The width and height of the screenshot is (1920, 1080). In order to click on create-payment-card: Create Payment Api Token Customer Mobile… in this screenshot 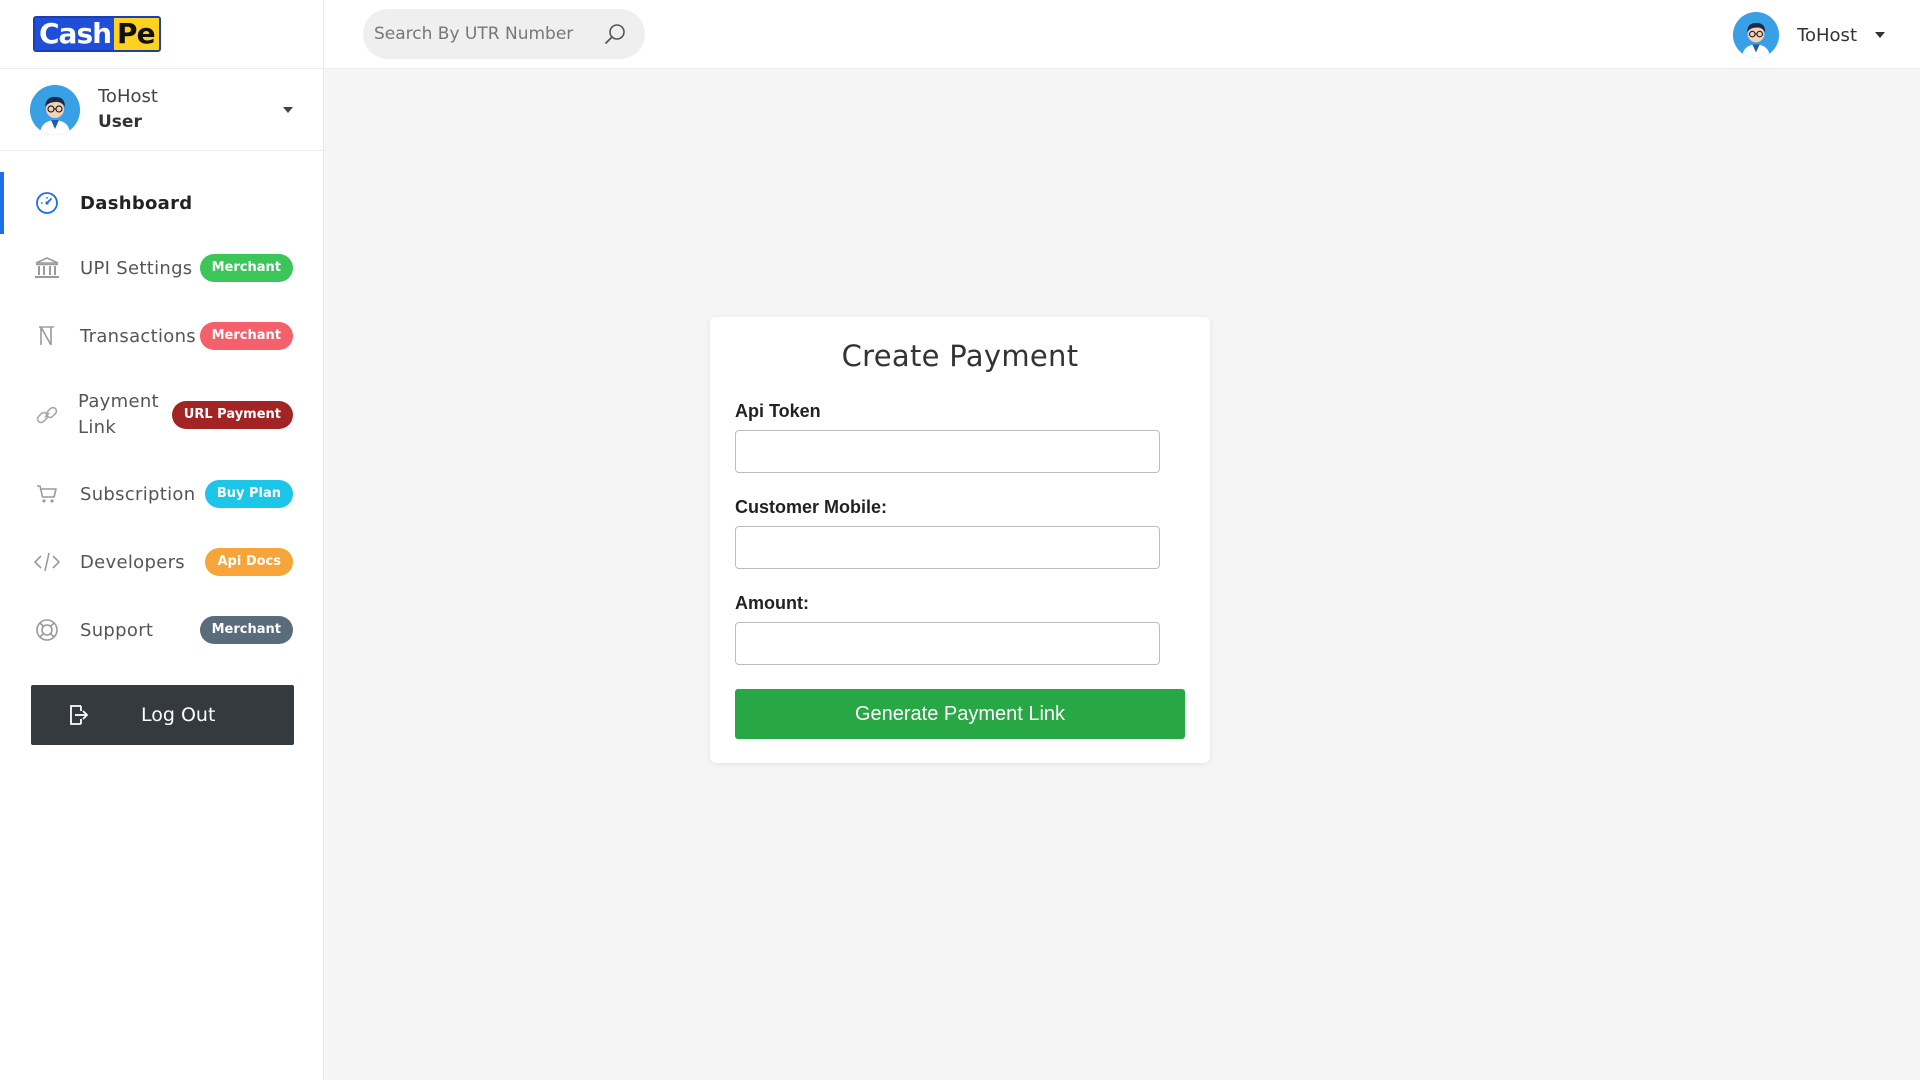, I will do `click(960, 540)`.